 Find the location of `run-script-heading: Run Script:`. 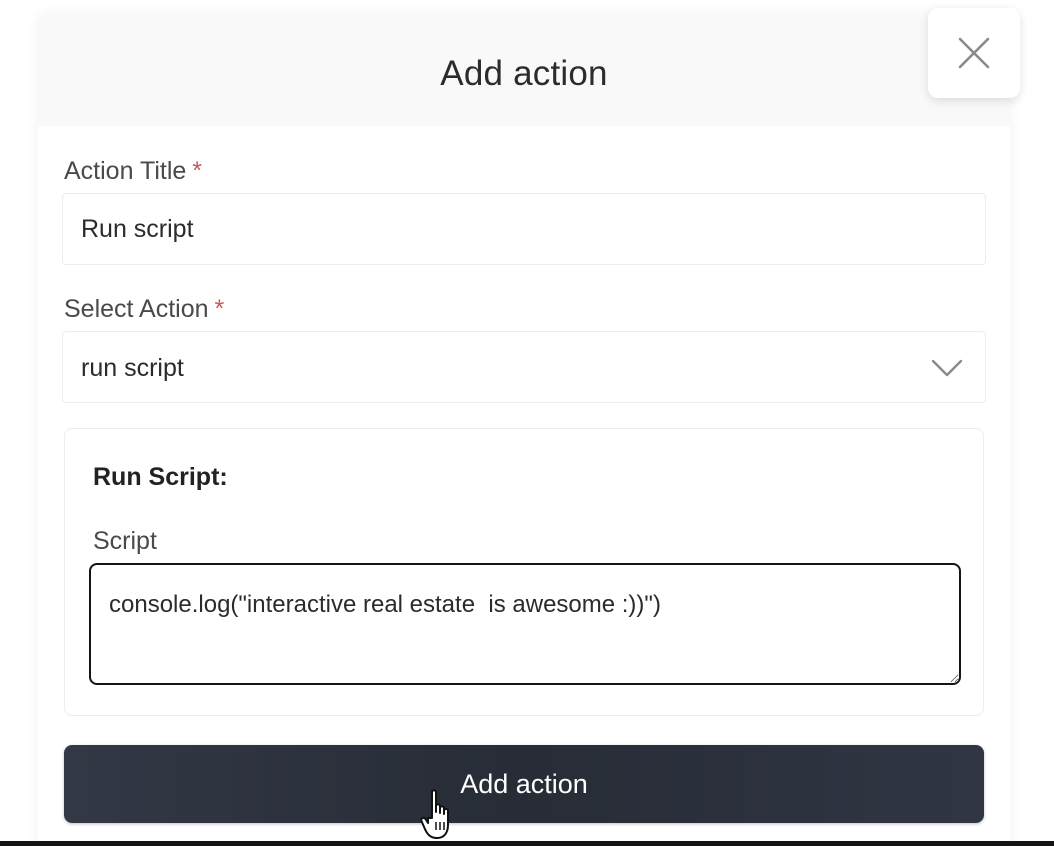

run-script-heading: Run Script: is located at coordinates (160, 477).